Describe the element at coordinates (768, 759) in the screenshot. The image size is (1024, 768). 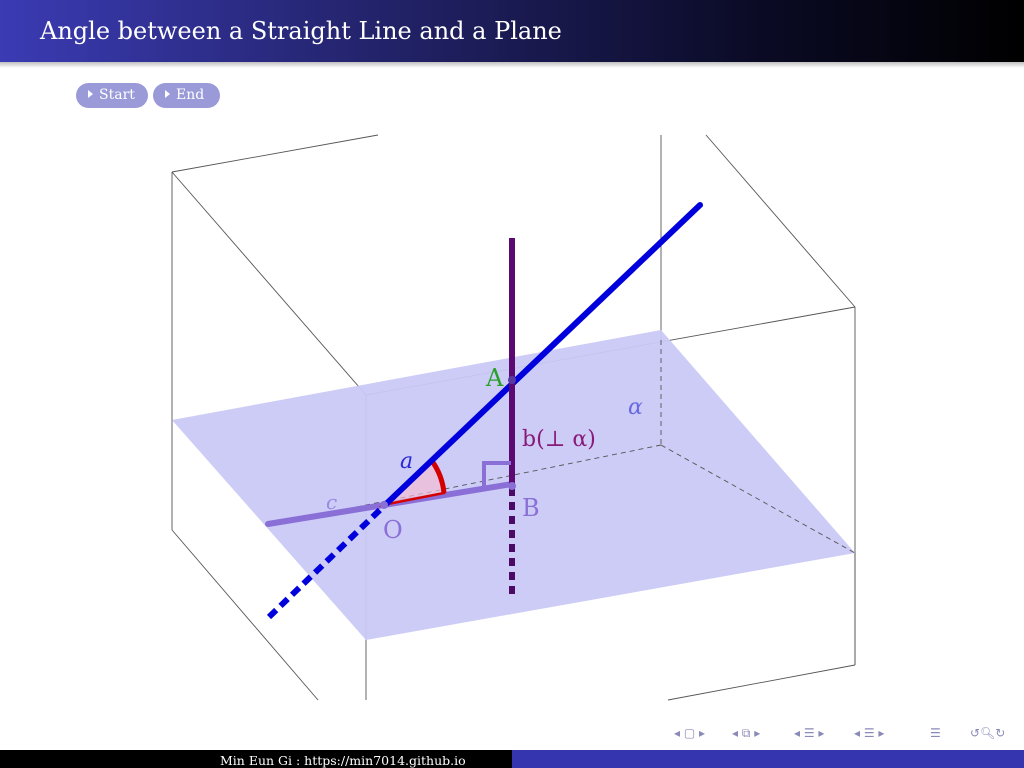
I see `footer-right-bar` at that location.